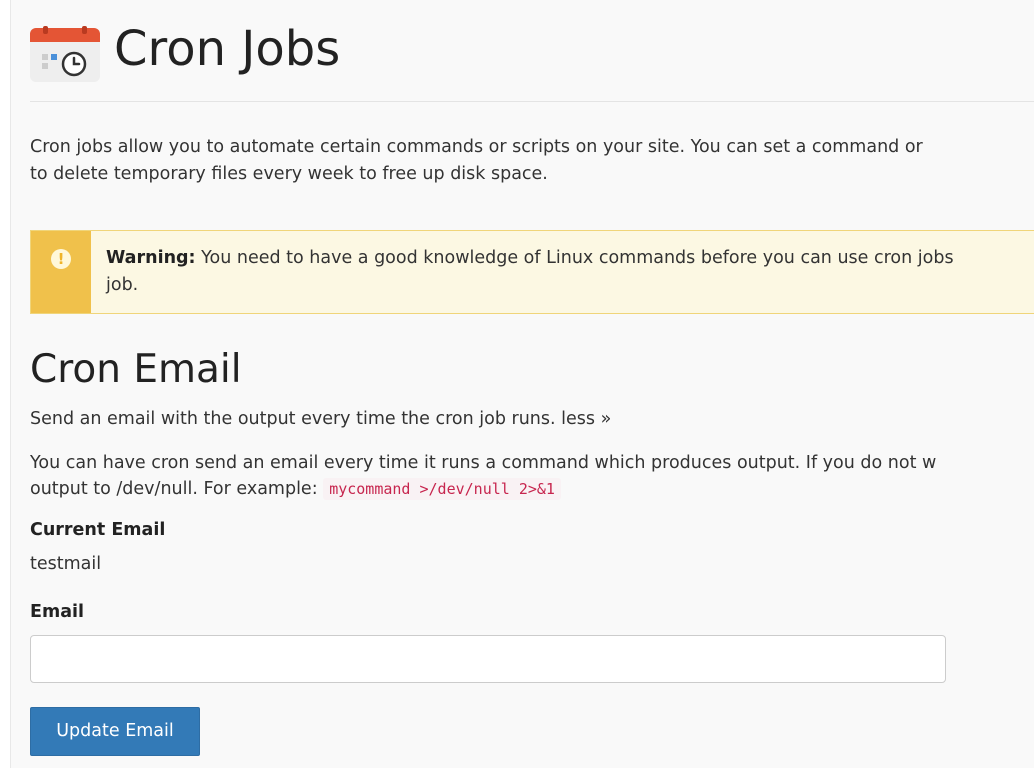 The image size is (1034, 768). Describe the element at coordinates (65, 54) in the screenshot. I see `cron-calendar-clock-icon` at that location.